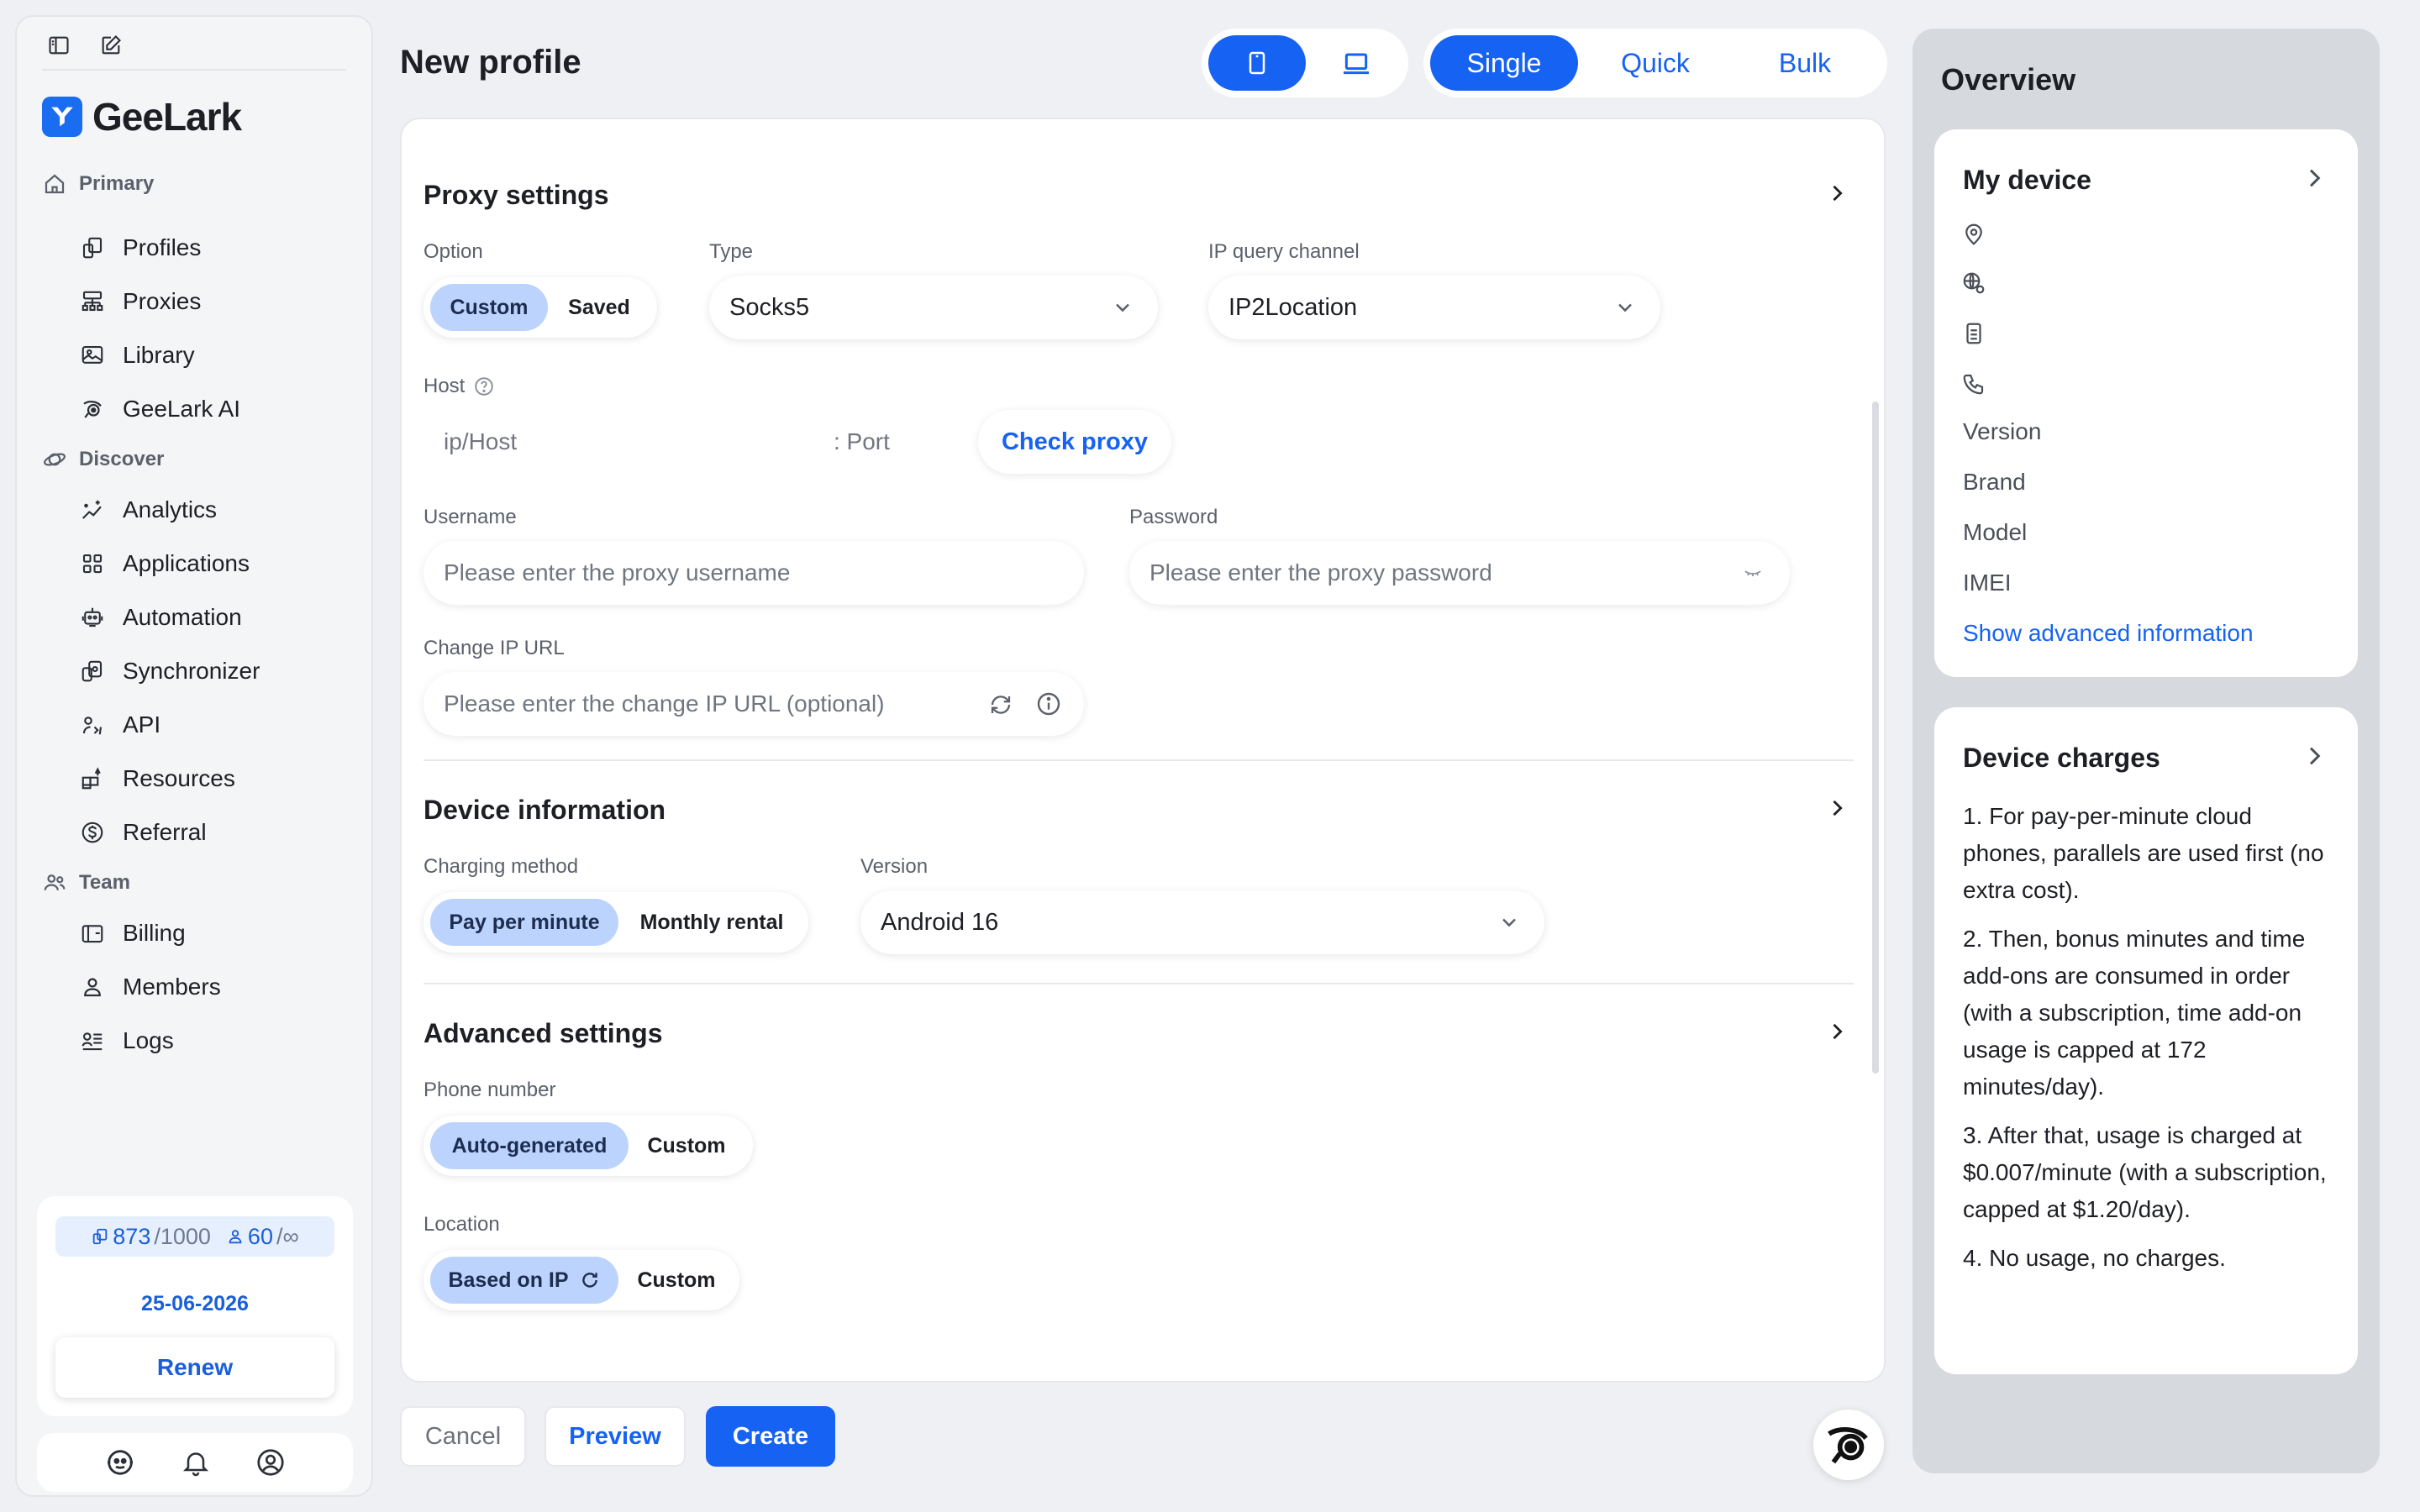 The image size is (2420, 1512). I want to click on username-input: Please enter the proxy username, so click(754, 573).